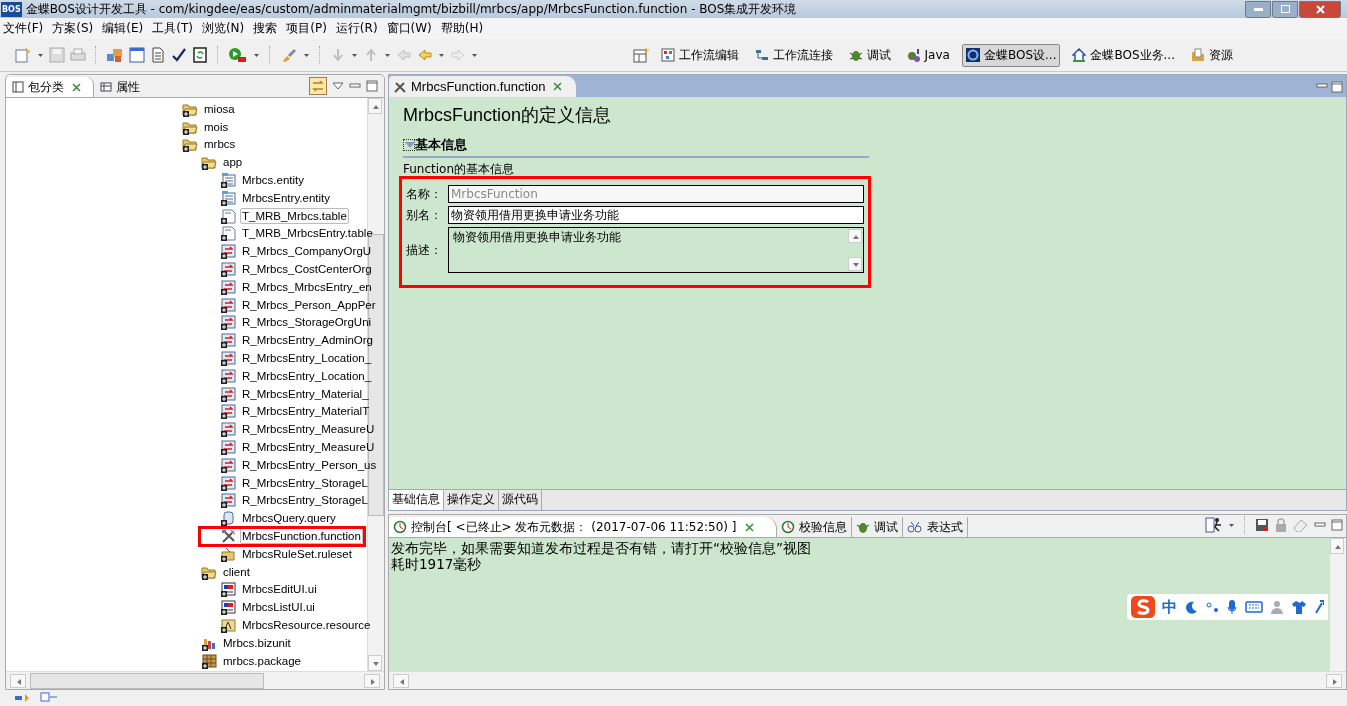  Describe the element at coordinates (286, 197) in the screenshot. I see `tree-item: MrbcsEntry.entity` at that location.